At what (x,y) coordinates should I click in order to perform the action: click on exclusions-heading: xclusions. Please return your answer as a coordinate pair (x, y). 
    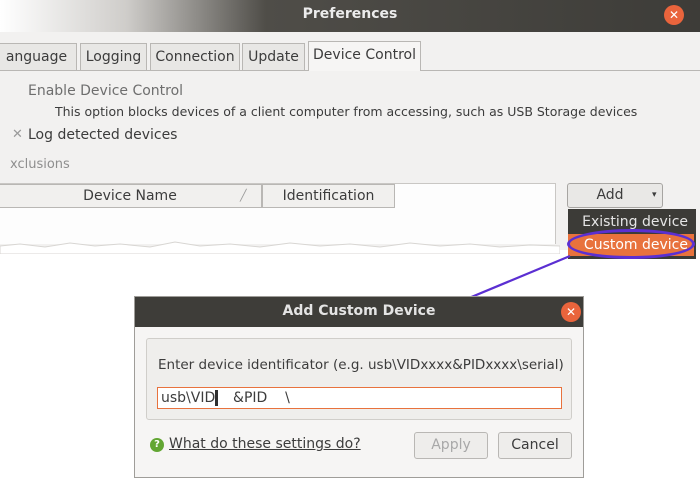
    Looking at the image, I should click on (40, 164).